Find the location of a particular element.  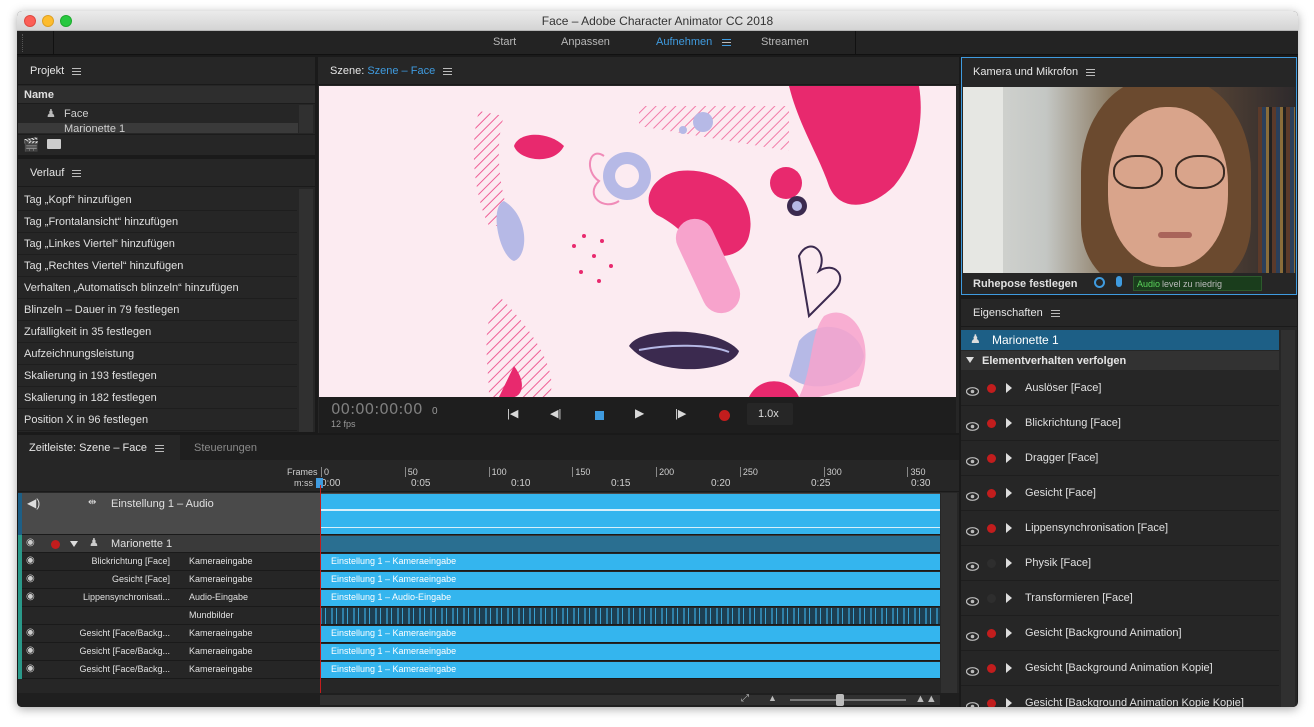

history-item: Tag „Kopf“ hinzufügen is located at coordinates (157, 200).